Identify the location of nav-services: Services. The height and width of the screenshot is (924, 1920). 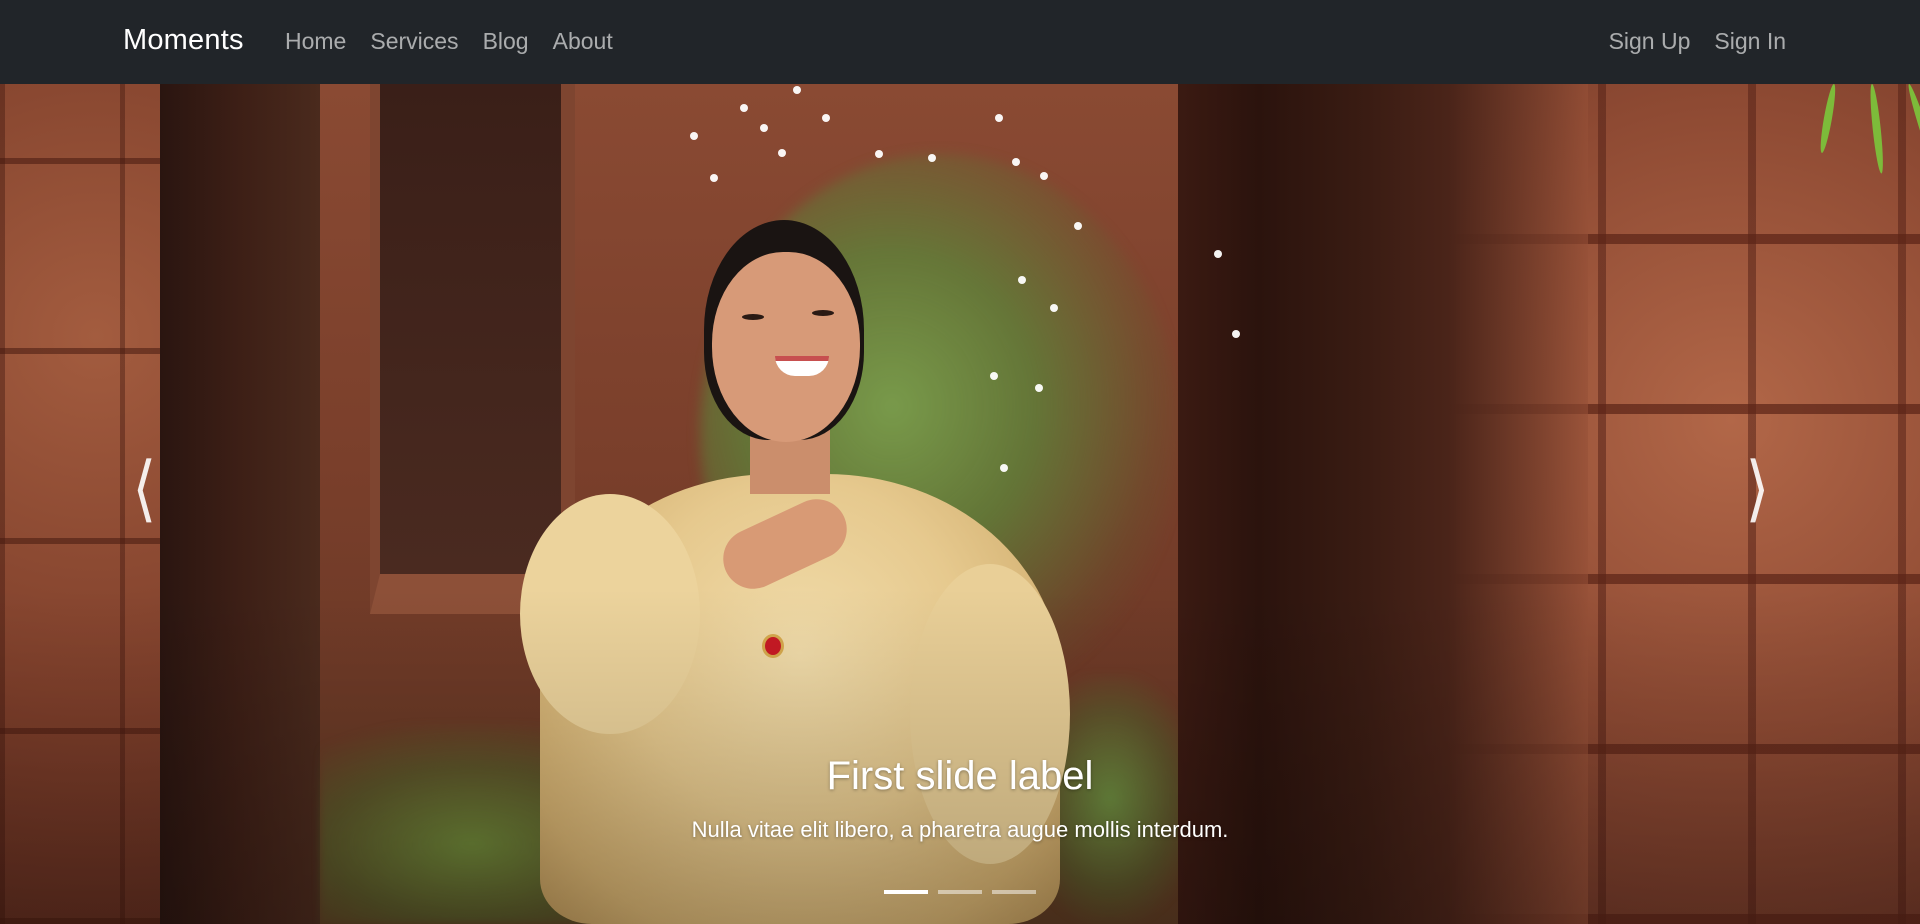
(414, 41).